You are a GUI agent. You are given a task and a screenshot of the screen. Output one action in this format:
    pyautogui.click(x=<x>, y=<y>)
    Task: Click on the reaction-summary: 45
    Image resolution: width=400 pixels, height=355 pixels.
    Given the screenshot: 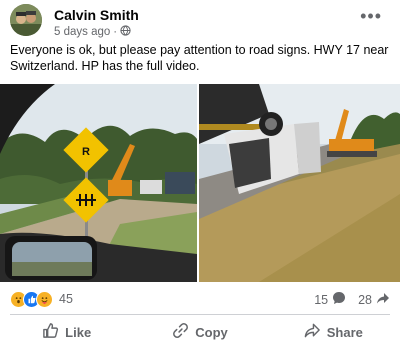 What is the action you would take?
    pyautogui.click(x=41, y=299)
    